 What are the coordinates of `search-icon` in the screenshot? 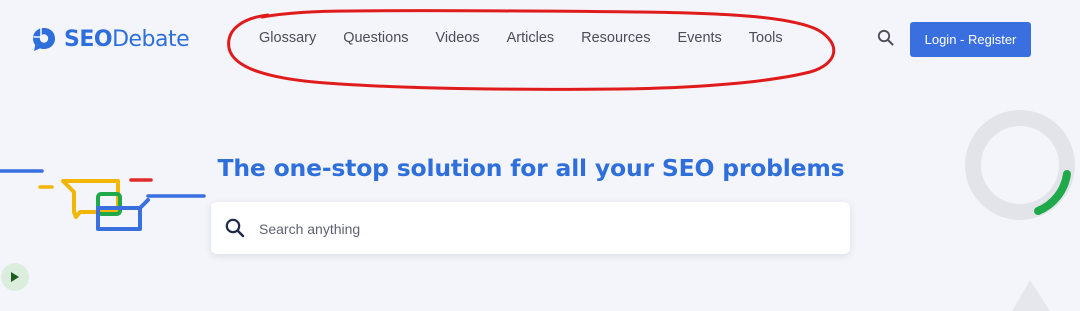 It's located at (886, 38).